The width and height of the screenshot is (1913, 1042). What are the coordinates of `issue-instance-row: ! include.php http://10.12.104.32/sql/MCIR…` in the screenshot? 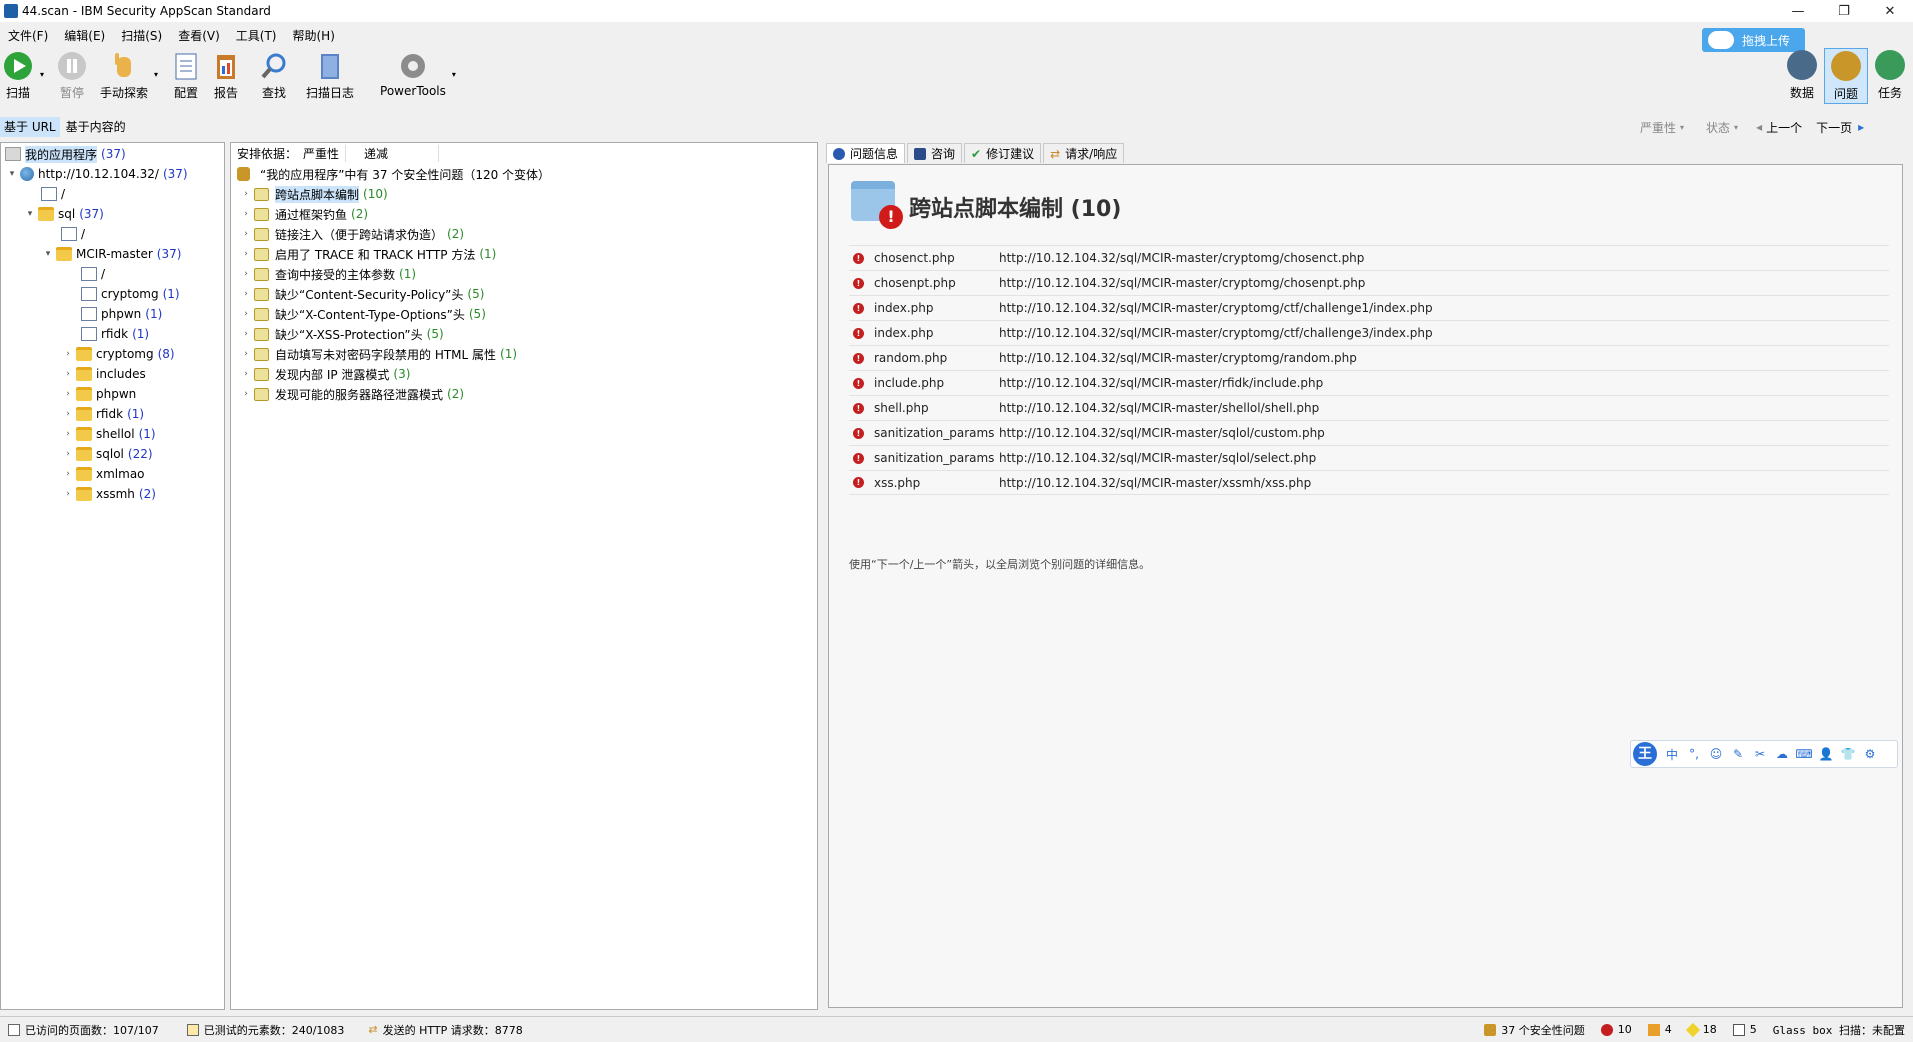 It's located at (1369, 382).